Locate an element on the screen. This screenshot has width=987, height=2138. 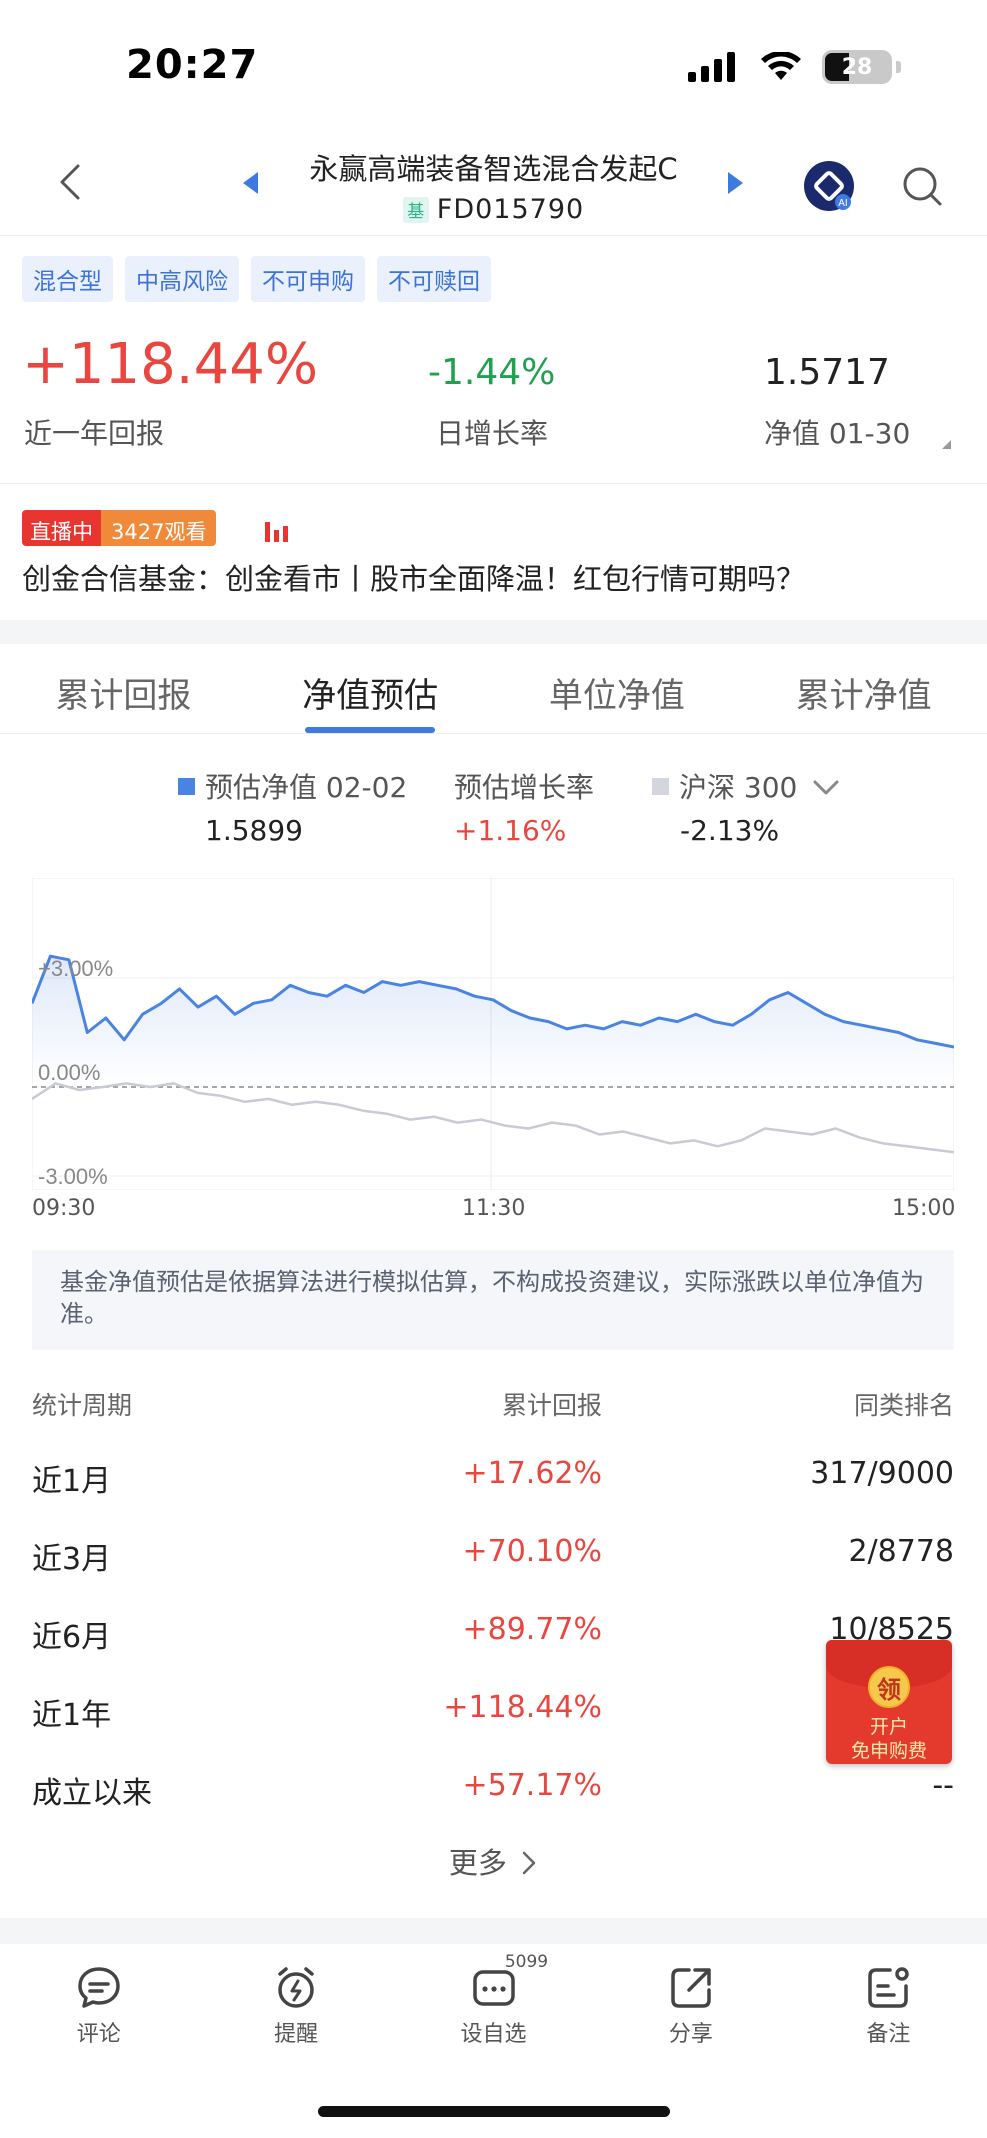
comment-button: 评论 is located at coordinates (98, 2004).